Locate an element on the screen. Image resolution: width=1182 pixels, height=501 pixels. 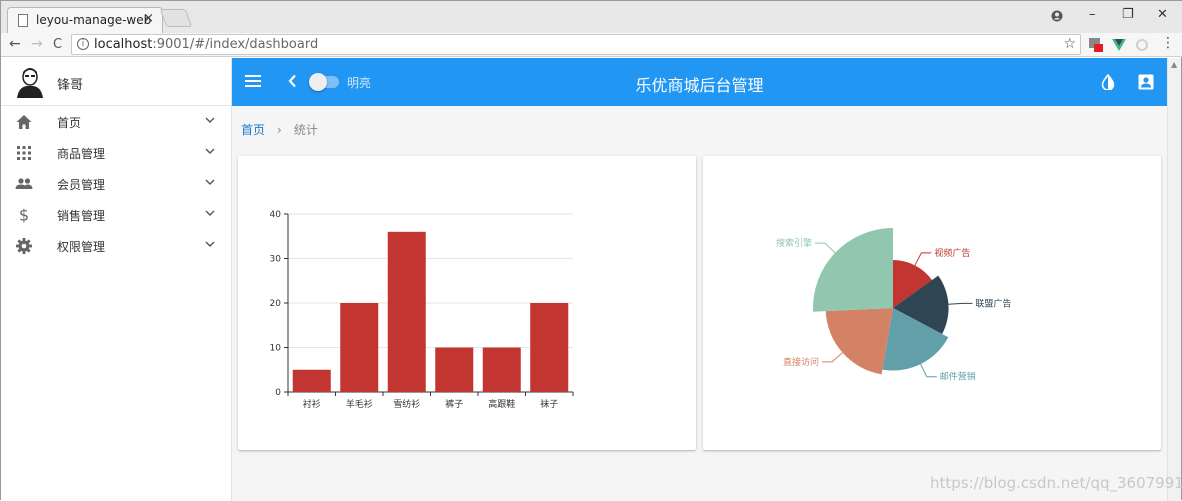
sidebar-item-sales: $ 销售管理 is located at coordinates (116, 214).